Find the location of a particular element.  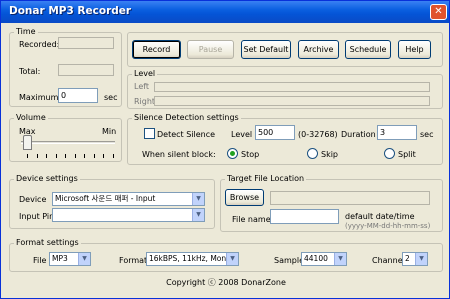

close-button: ✕ is located at coordinates (438, 12).